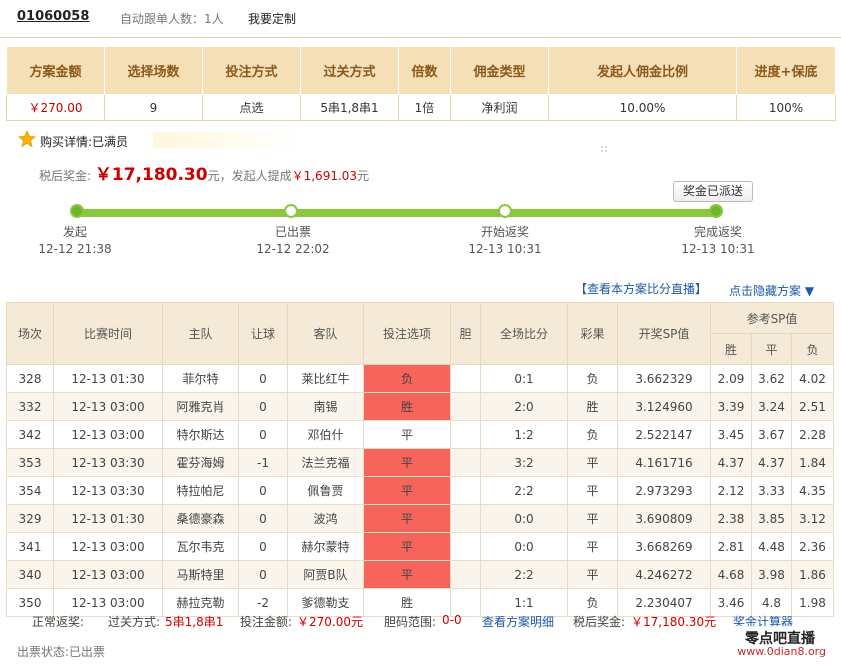  What do you see at coordinates (604, 149) in the screenshot?
I see `dots-icon` at bounding box center [604, 149].